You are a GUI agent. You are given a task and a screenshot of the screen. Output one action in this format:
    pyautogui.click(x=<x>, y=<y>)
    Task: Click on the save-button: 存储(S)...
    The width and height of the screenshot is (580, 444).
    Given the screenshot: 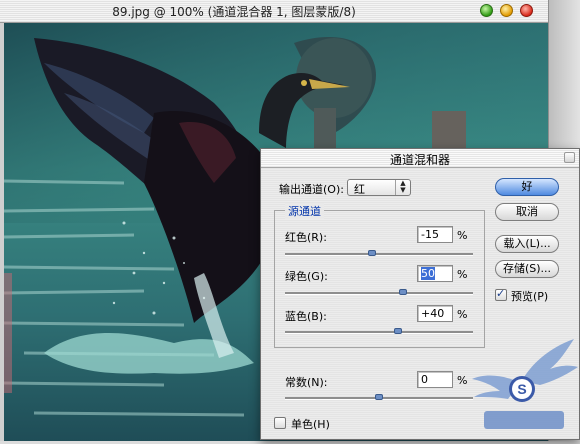 What is the action you would take?
    pyautogui.click(x=527, y=269)
    